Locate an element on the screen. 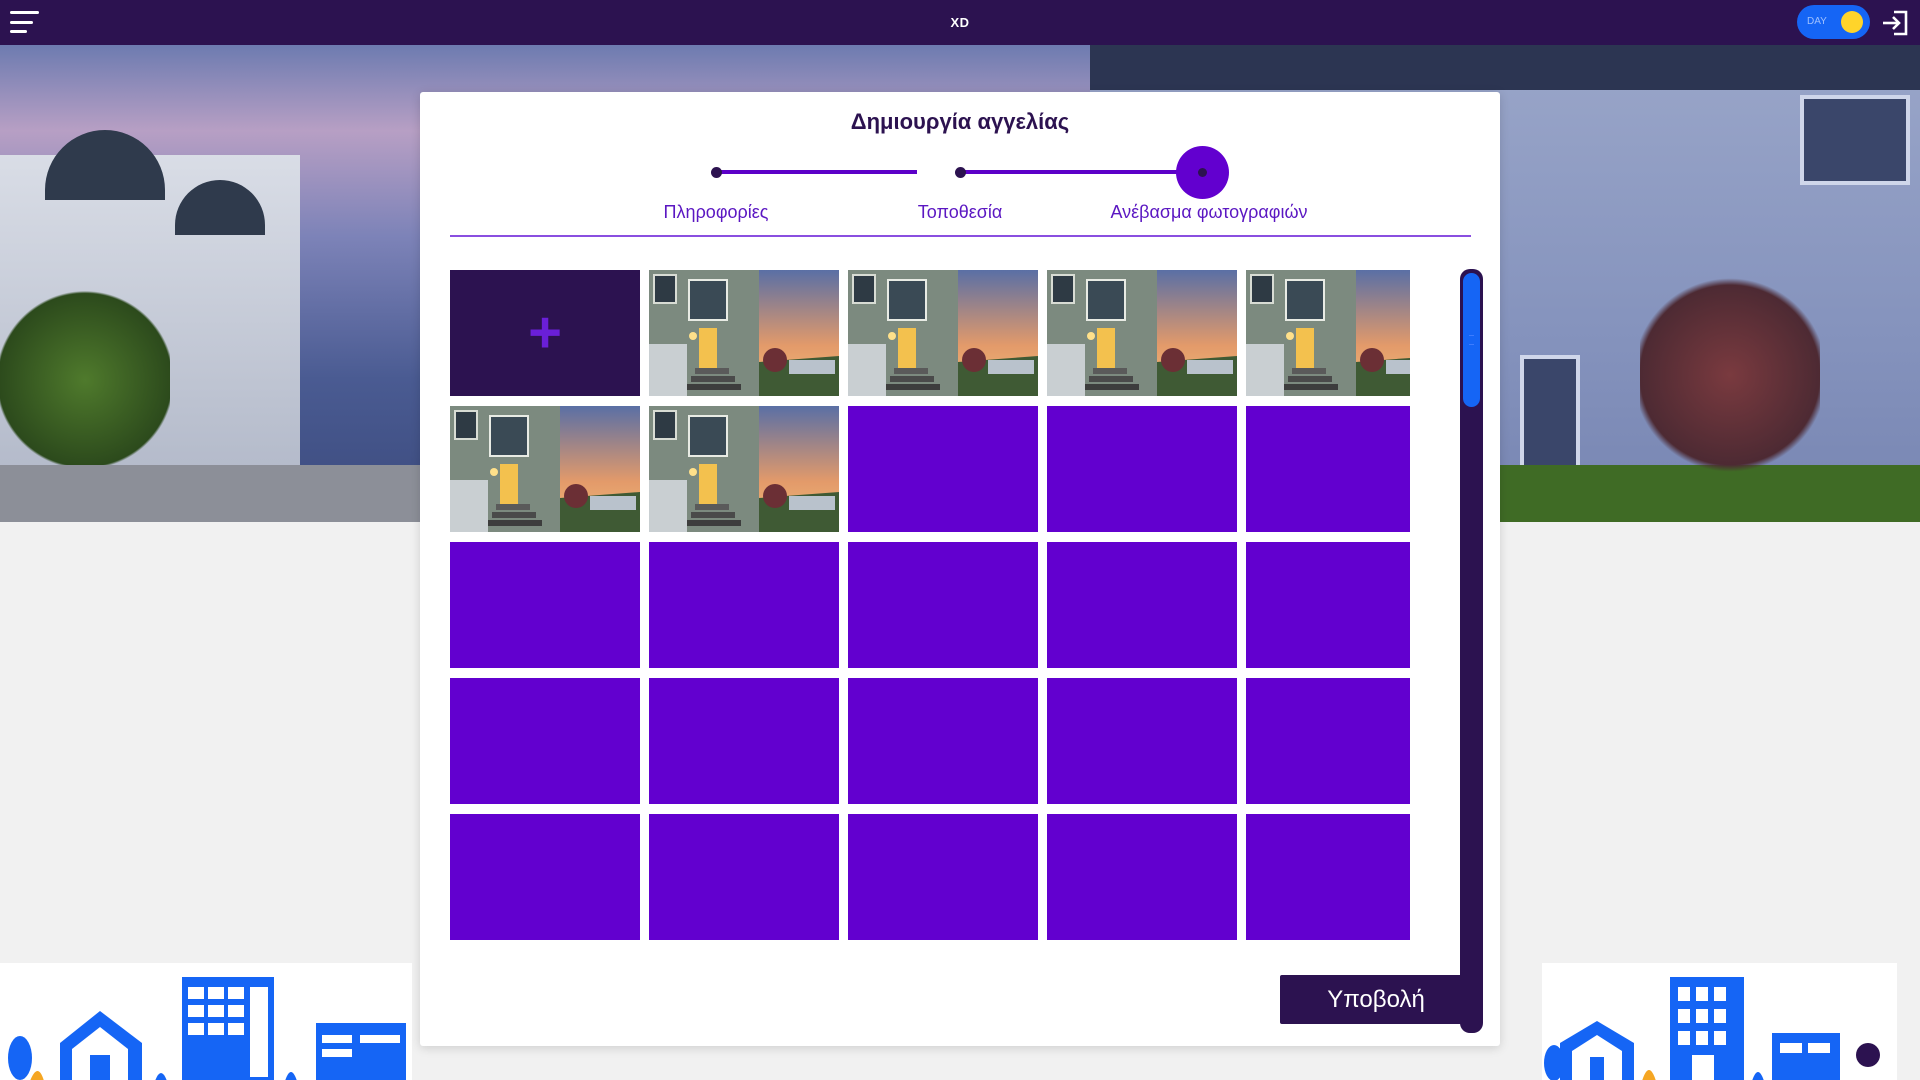  step-label-location: Τοποθεσία is located at coordinates (960, 212).